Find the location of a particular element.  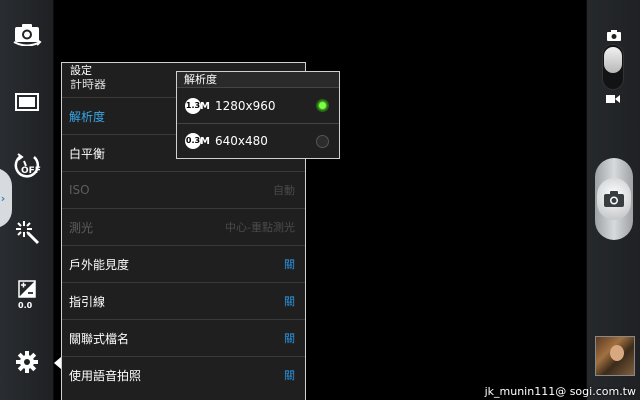

radio-button is located at coordinates (322, 141).